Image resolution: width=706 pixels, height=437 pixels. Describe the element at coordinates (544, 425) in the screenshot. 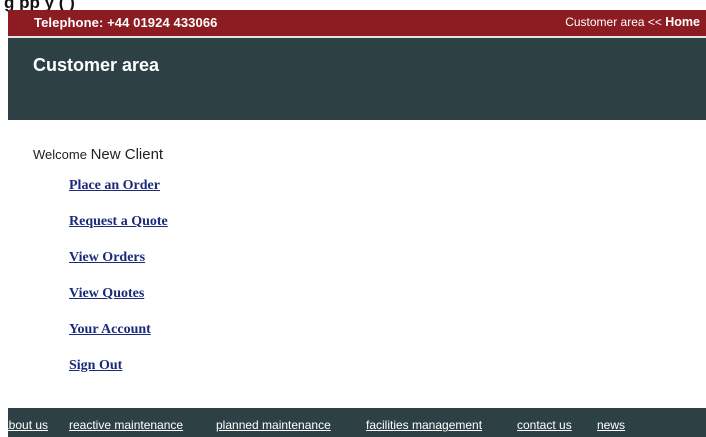

I see `footer-link-contact-us: contact us` at that location.